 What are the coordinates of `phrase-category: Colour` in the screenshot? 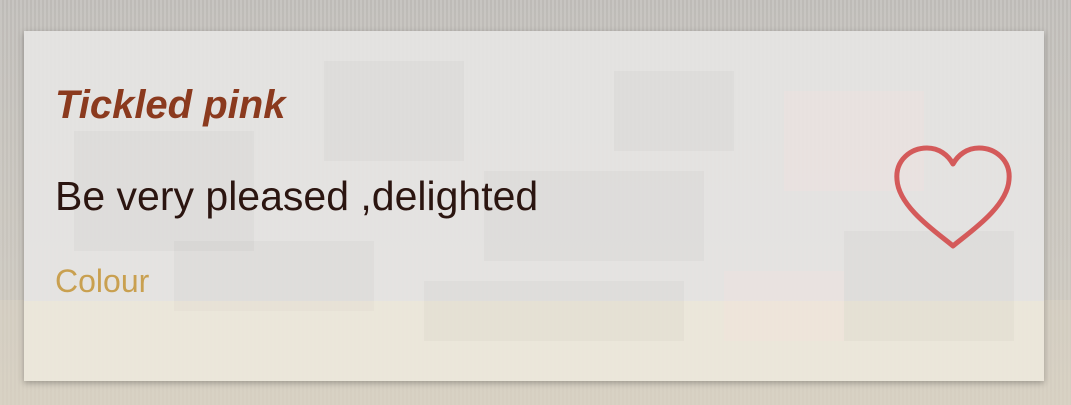 It's located at (102, 281).